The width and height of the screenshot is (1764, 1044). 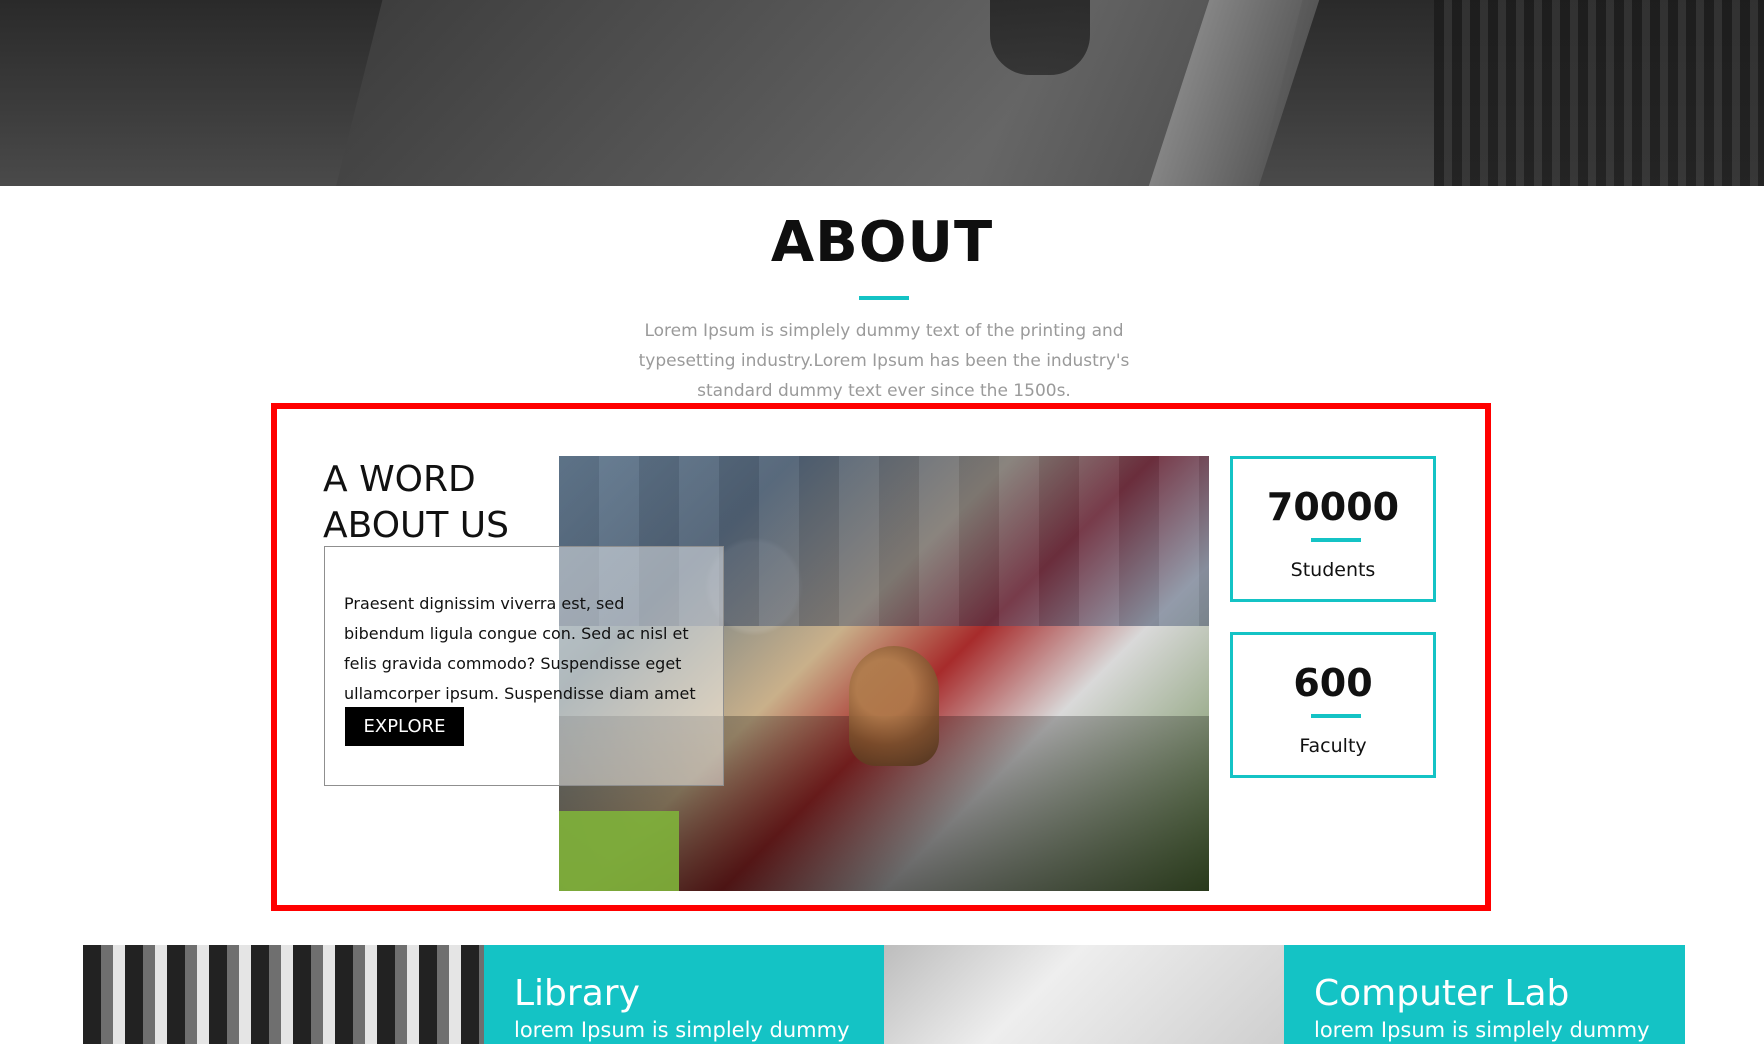 What do you see at coordinates (1333, 570) in the screenshot?
I see `stat-label: Students` at bounding box center [1333, 570].